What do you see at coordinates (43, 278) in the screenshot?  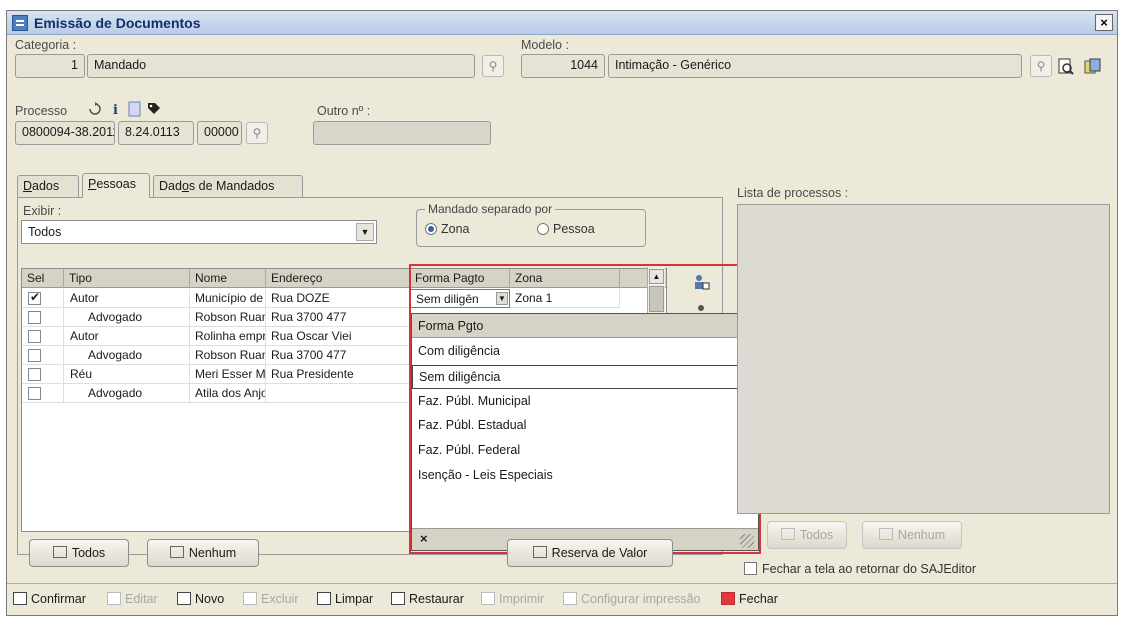 I see `col-sel: Sel` at bounding box center [43, 278].